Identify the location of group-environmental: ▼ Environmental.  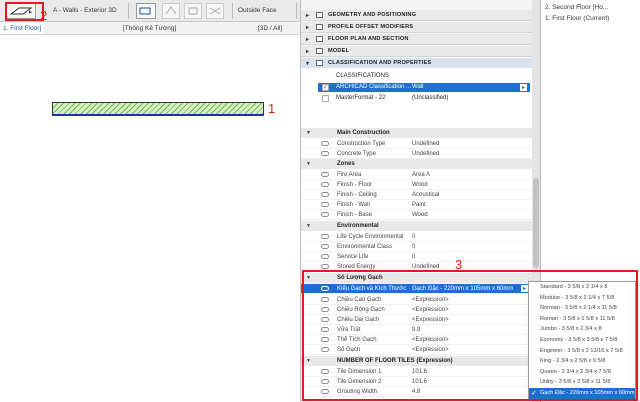
(416, 226).